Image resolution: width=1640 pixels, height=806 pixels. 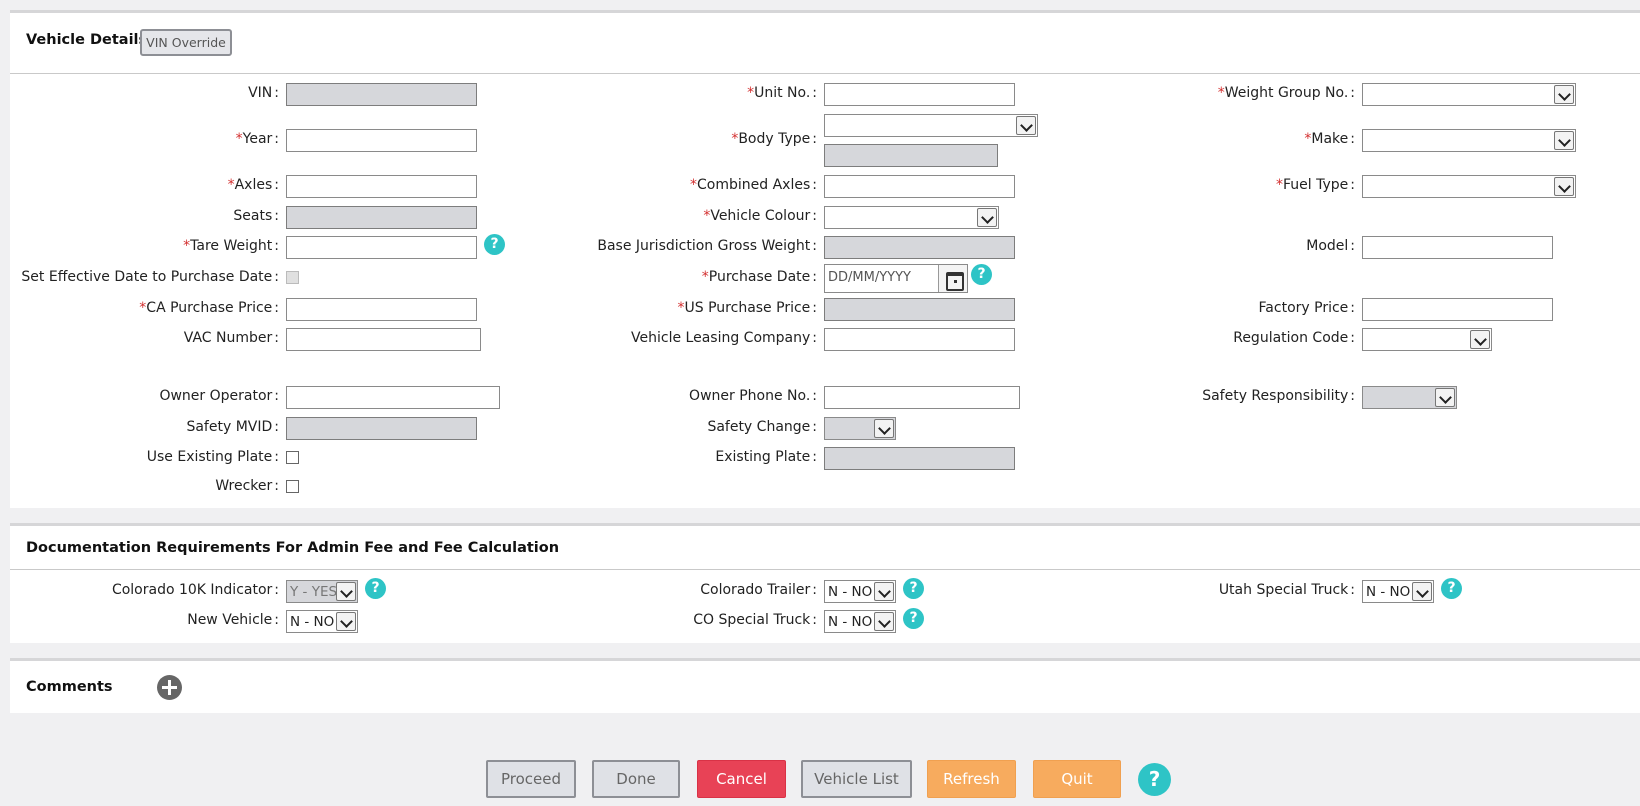 What do you see at coordinates (253, 185) in the screenshot?
I see `axles-label: *Axles:` at bounding box center [253, 185].